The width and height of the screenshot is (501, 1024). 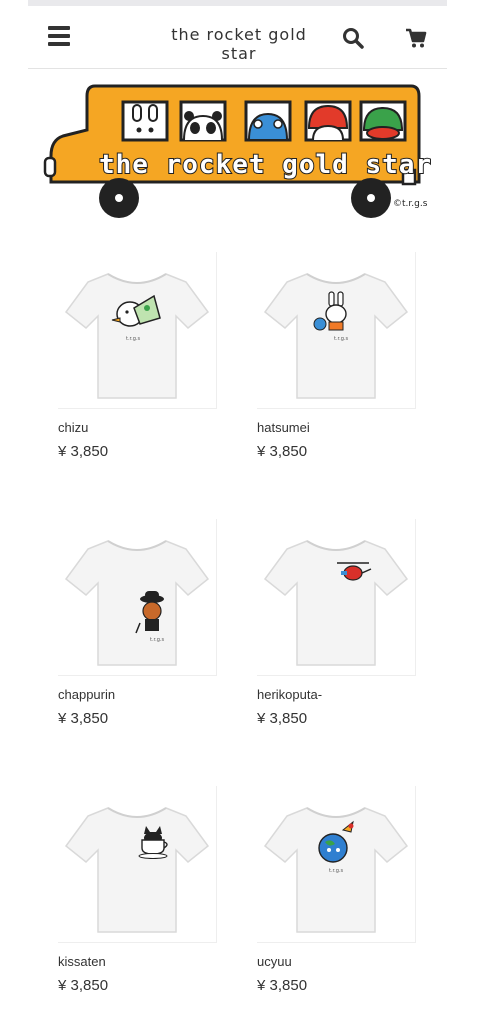 I want to click on search-icon, so click(x=353, y=38).